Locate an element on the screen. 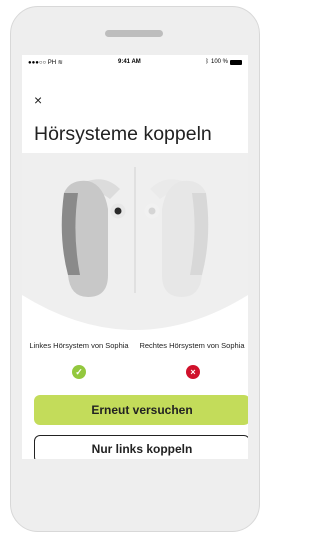  bluetooth-icon: ᛒ is located at coordinates (207, 62).